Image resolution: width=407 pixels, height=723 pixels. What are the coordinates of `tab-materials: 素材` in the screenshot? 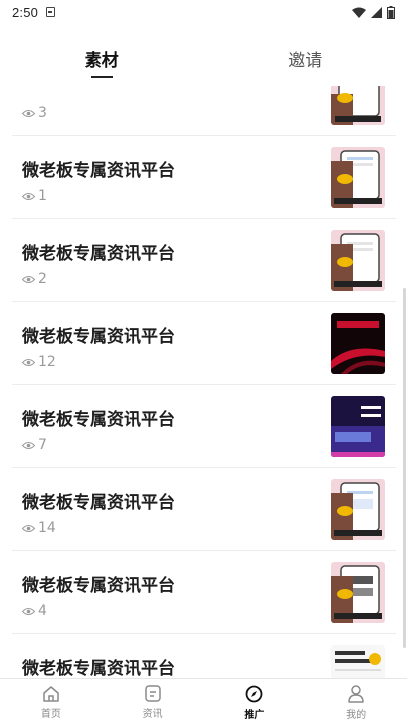 It's located at (102, 61).